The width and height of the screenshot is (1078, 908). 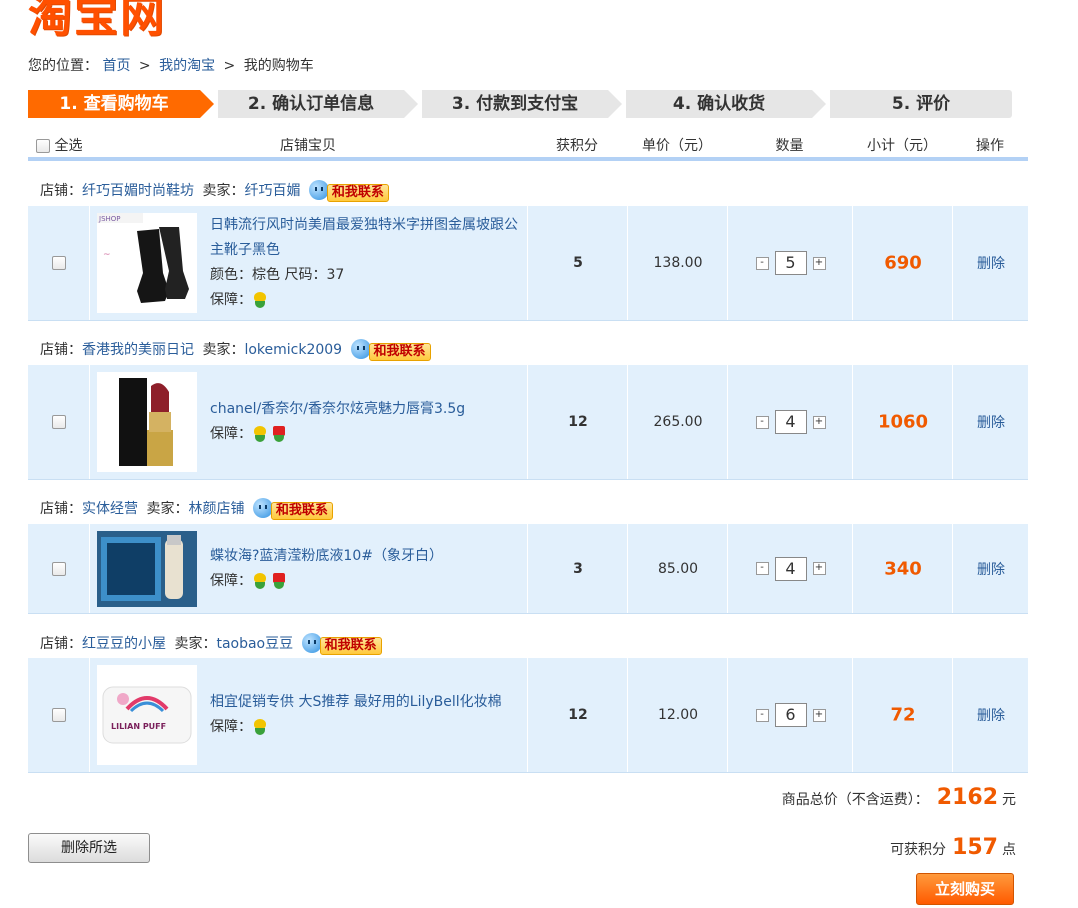 I want to click on shop-line: 店铺：红豆豆的小屋 卖家：taobao豆豆 和我联系, so click(x=213, y=644).